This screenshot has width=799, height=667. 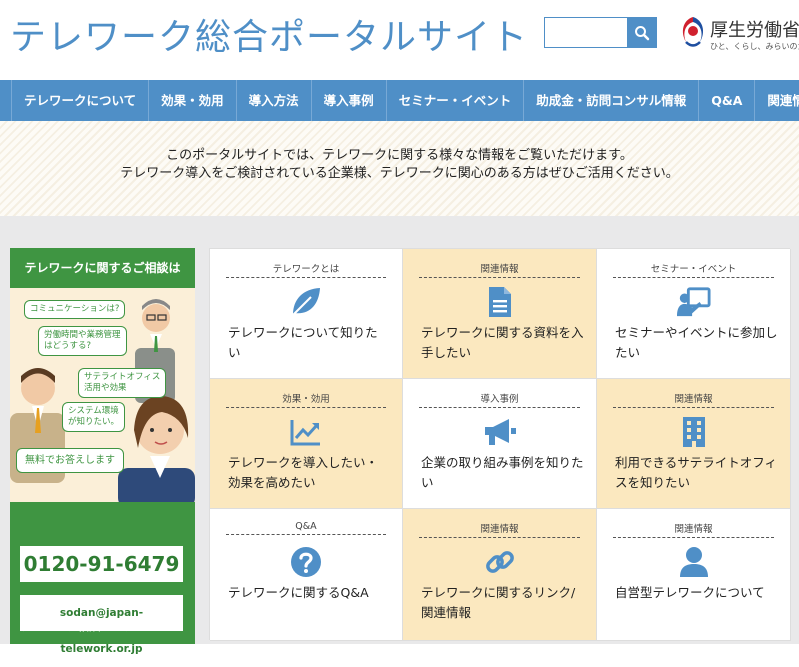 I want to click on nav-item-related: 関連情報, so click(x=776, y=100).